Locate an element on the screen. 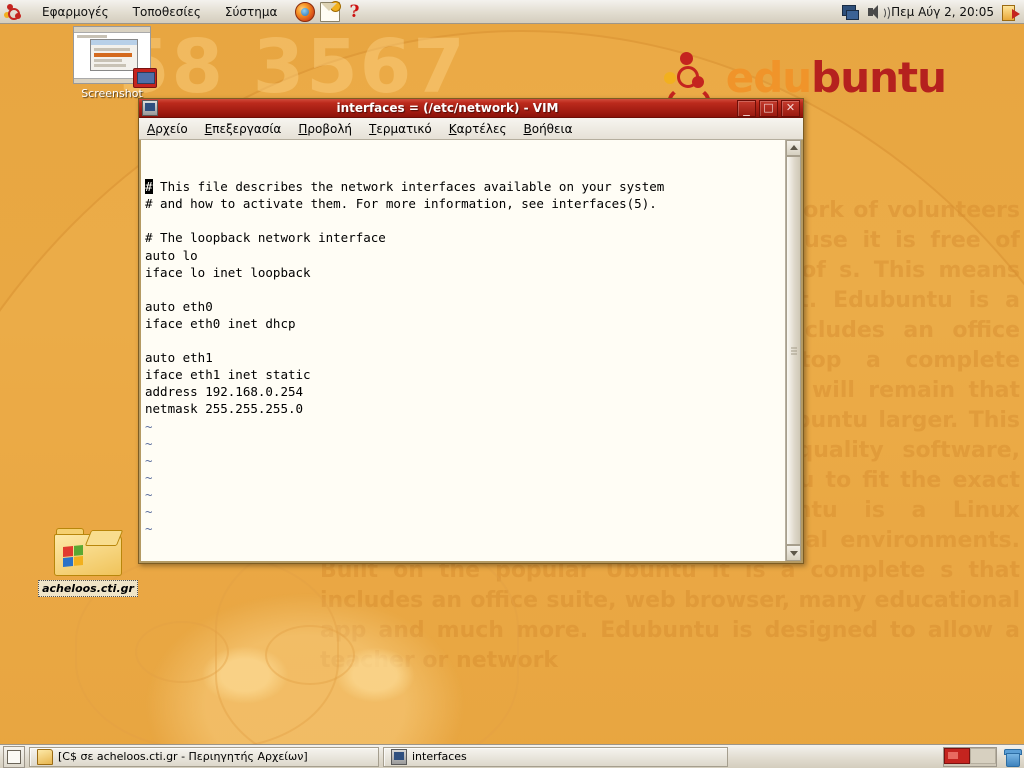 The image size is (1024, 768). vim-buffer-line: address 192.168.0.254 is located at coordinates (224, 392).